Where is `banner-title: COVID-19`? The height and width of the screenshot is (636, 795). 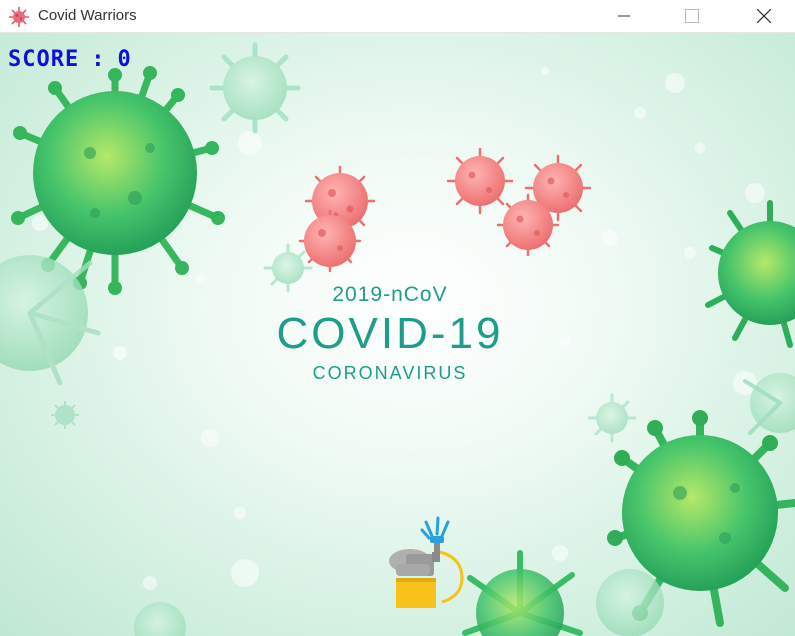
banner-title: COVID-19 is located at coordinates (390, 333).